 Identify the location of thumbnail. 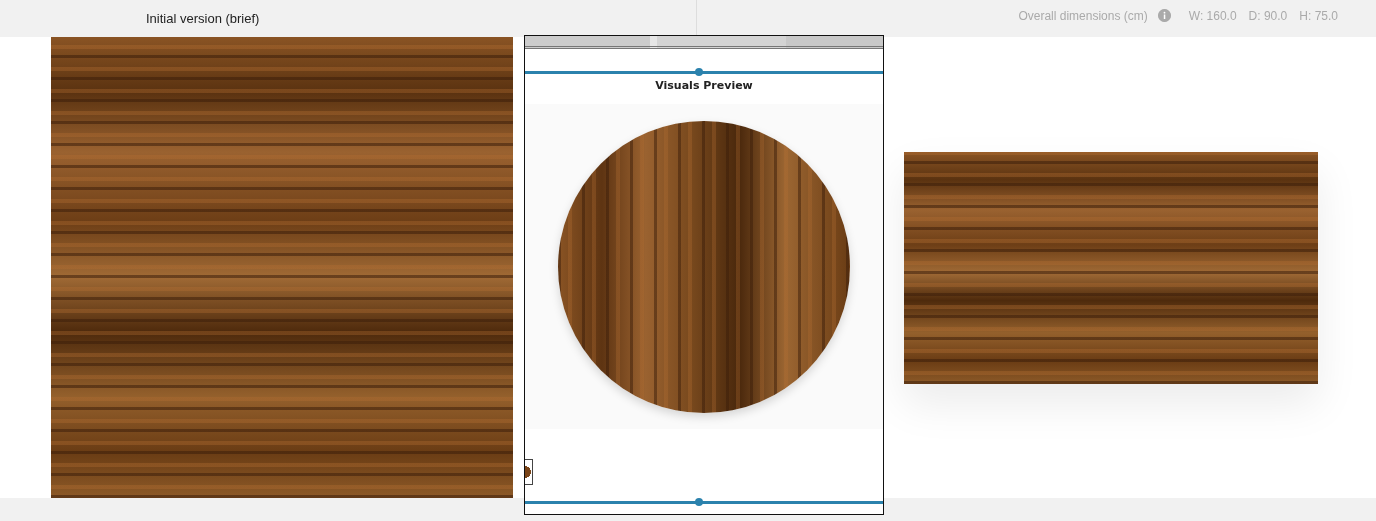
(529, 472).